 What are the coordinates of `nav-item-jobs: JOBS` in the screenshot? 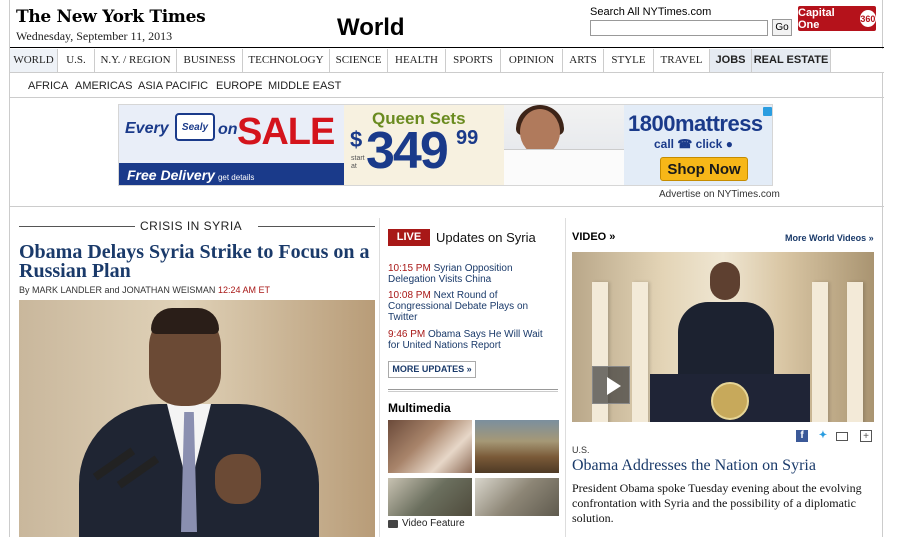 It's located at (731, 60).